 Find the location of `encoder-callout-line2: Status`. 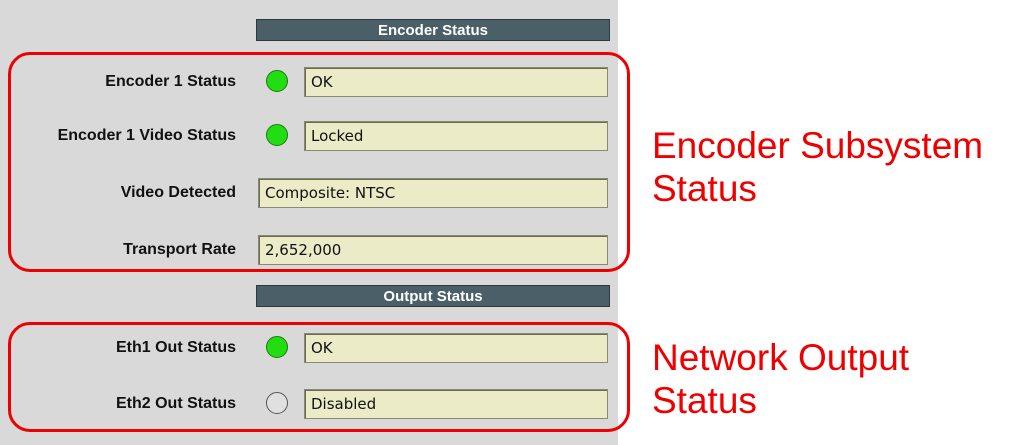

encoder-callout-line2: Status is located at coordinates (704, 188).